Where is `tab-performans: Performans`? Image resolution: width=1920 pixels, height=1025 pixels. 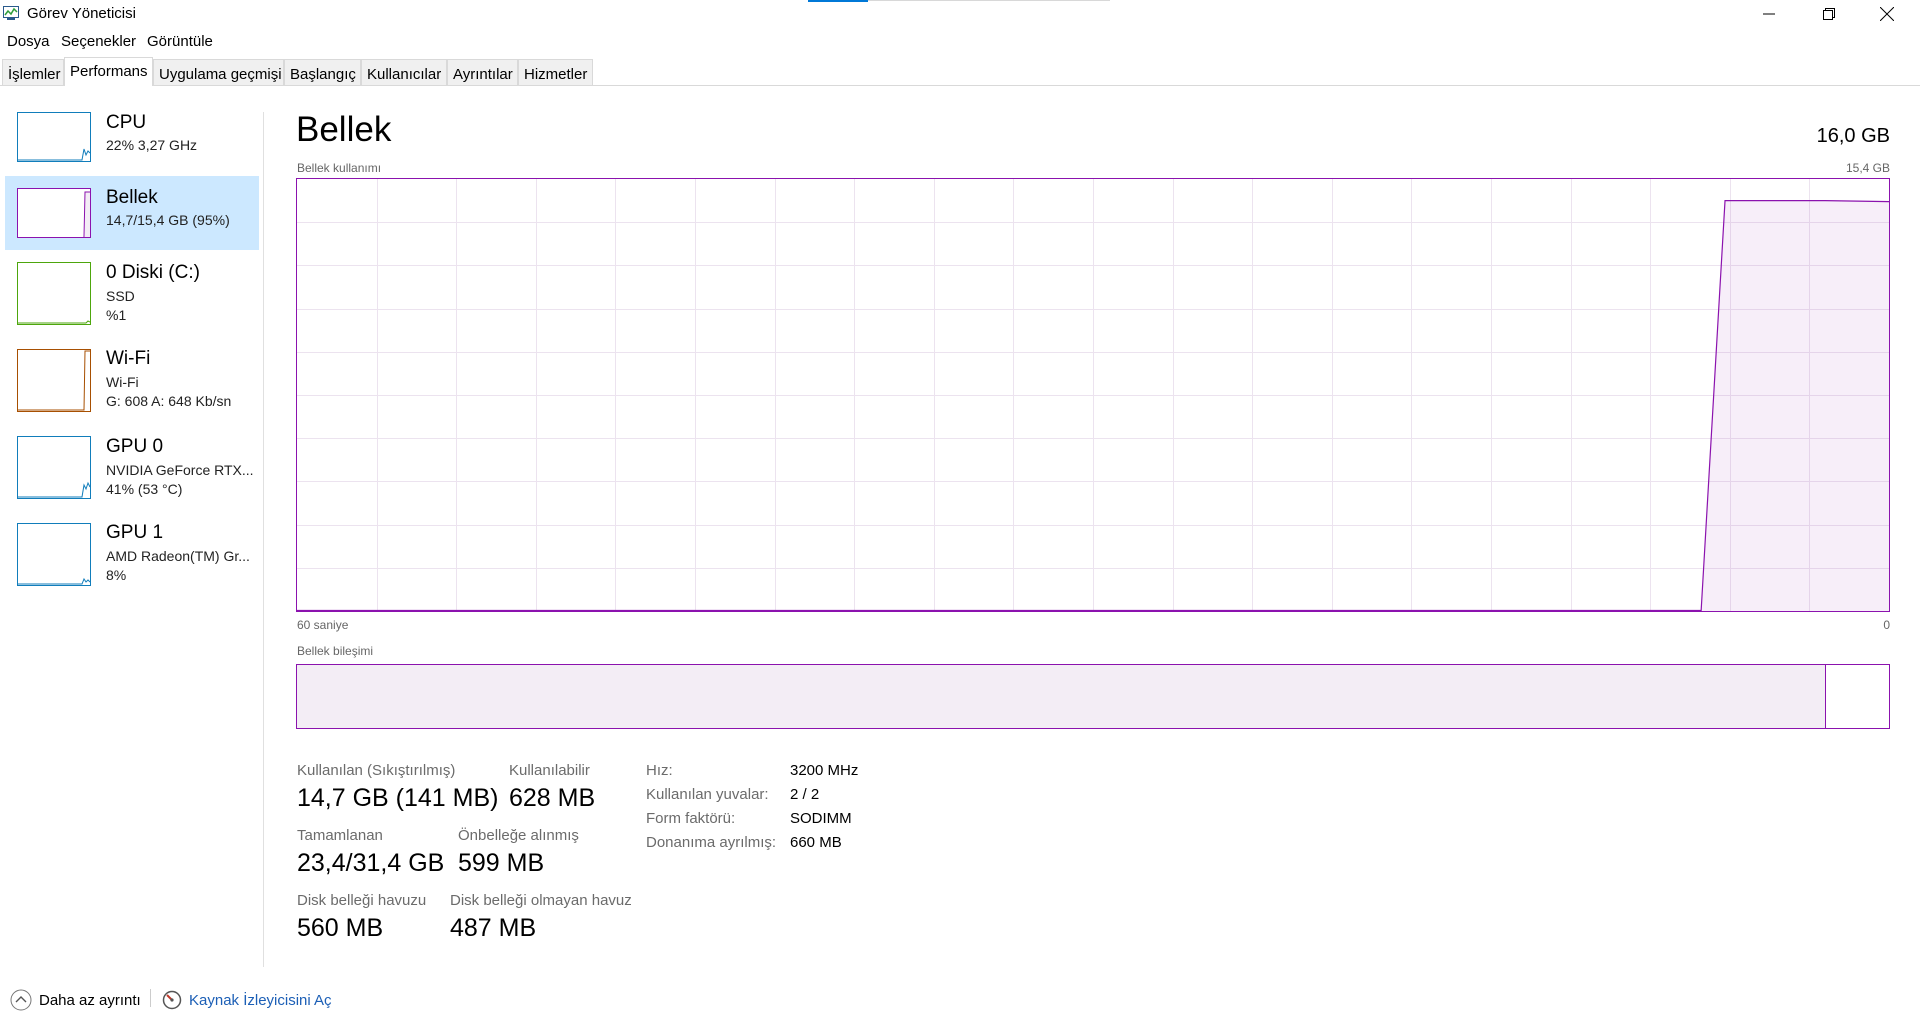 tab-performans: Performans is located at coordinates (108, 71).